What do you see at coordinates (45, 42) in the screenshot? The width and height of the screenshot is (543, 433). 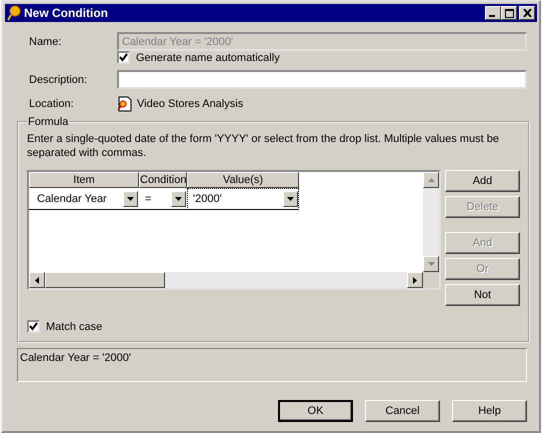 I see `field-label: Name:` at bounding box center [45, 42].